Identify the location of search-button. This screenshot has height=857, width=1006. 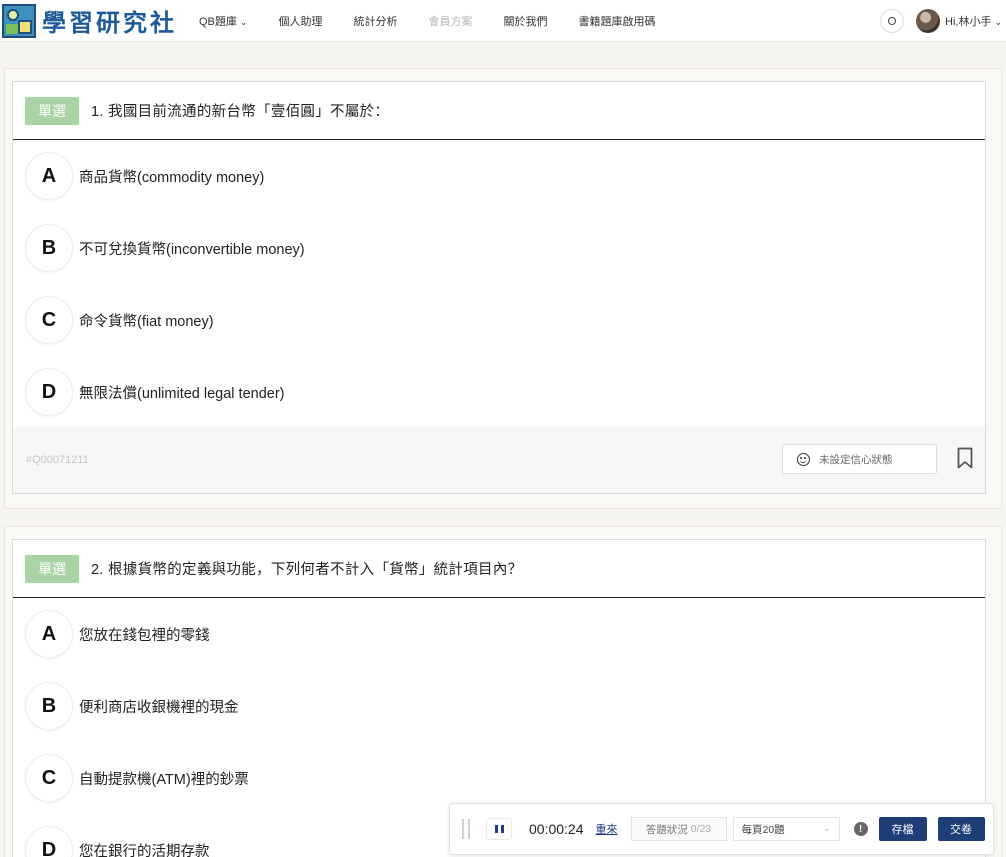
(892, 21).